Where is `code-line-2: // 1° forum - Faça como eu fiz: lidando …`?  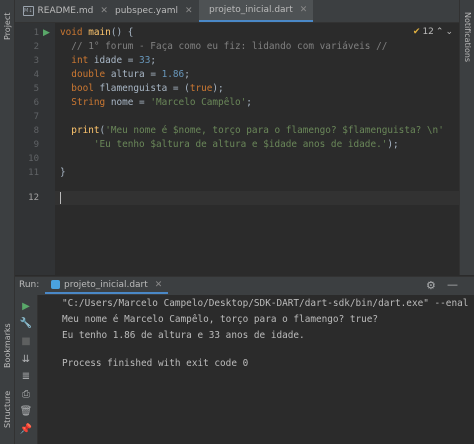
code-line-2: // 1° forum - Faça como eu fiz: lidando … is located at coordinates (224, 46).